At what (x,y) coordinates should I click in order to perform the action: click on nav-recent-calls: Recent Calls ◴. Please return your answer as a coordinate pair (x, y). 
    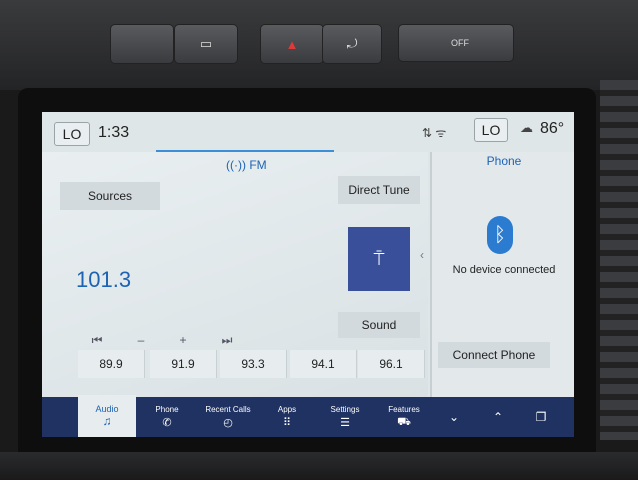
    Looking at the image, I should click on (228, 417).